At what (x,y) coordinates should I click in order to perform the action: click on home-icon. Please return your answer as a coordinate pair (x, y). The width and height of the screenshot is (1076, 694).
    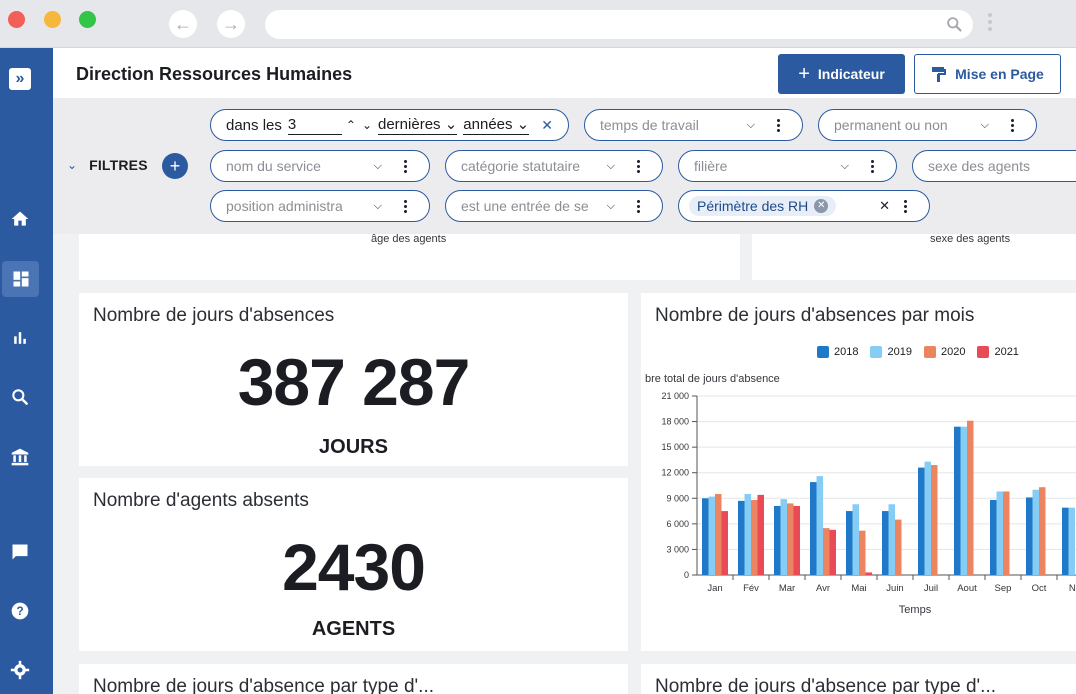
    Looking at the image, I should click on (20, 219).